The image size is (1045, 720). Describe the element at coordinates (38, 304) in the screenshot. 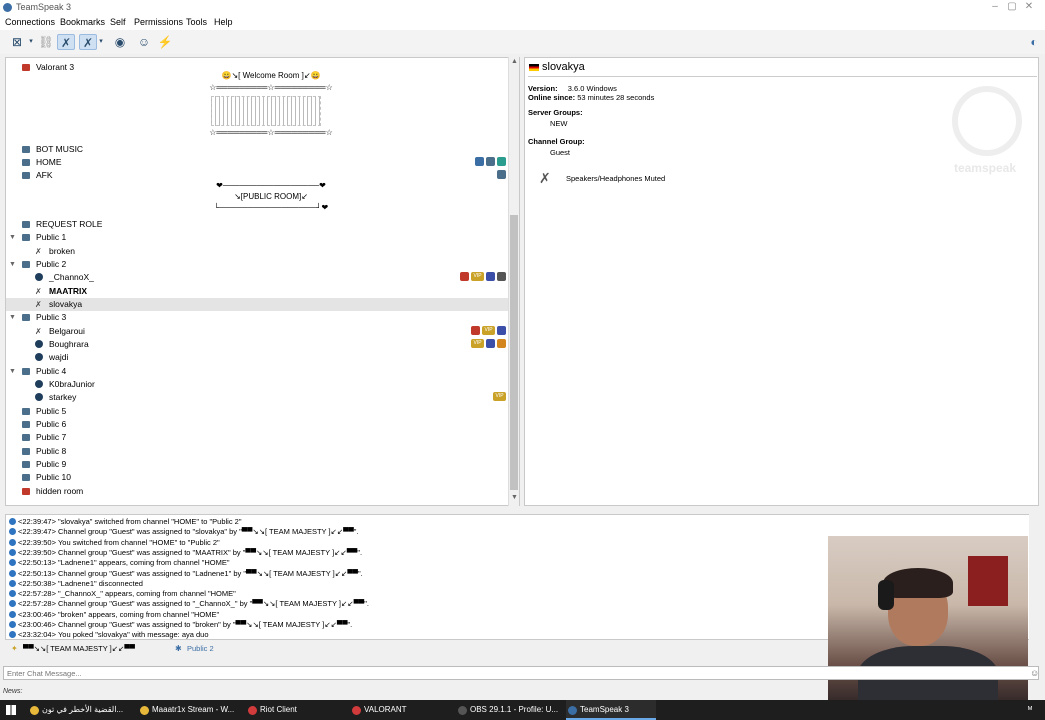

I see `speakers-muted-icon: ✗` at that location.